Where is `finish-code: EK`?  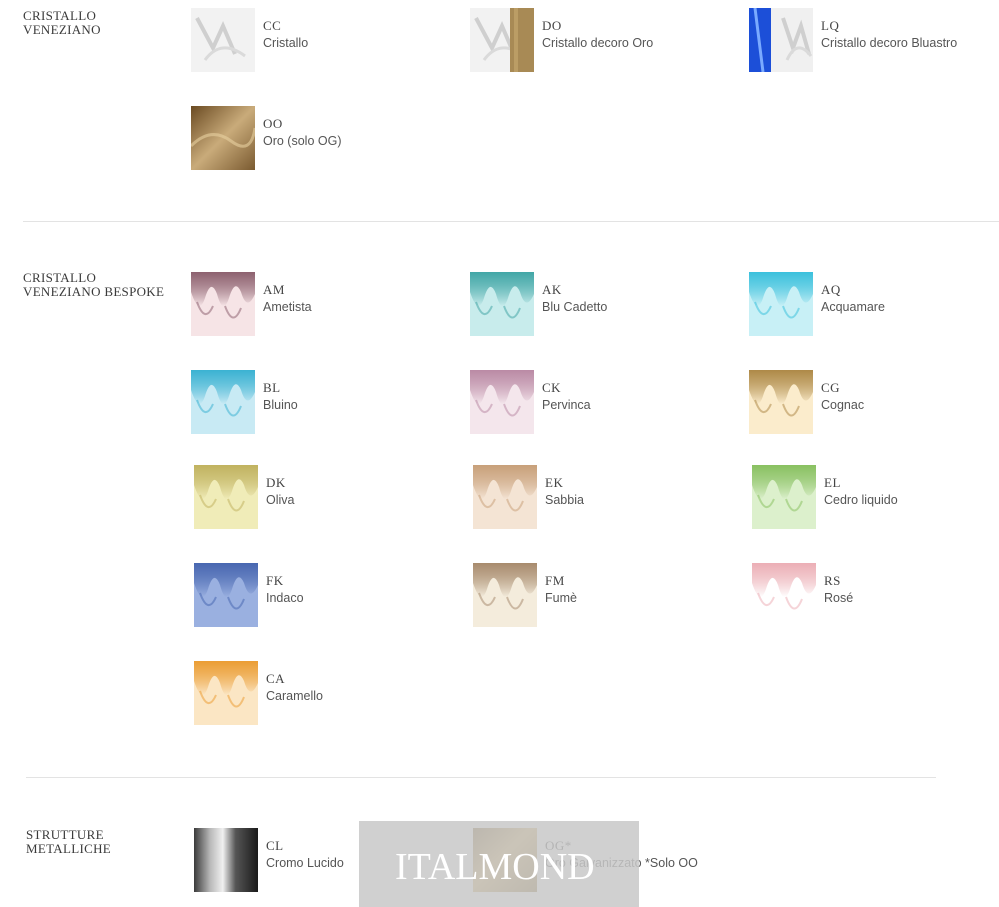 finish-code: EK is located at coordinates (554, 482).